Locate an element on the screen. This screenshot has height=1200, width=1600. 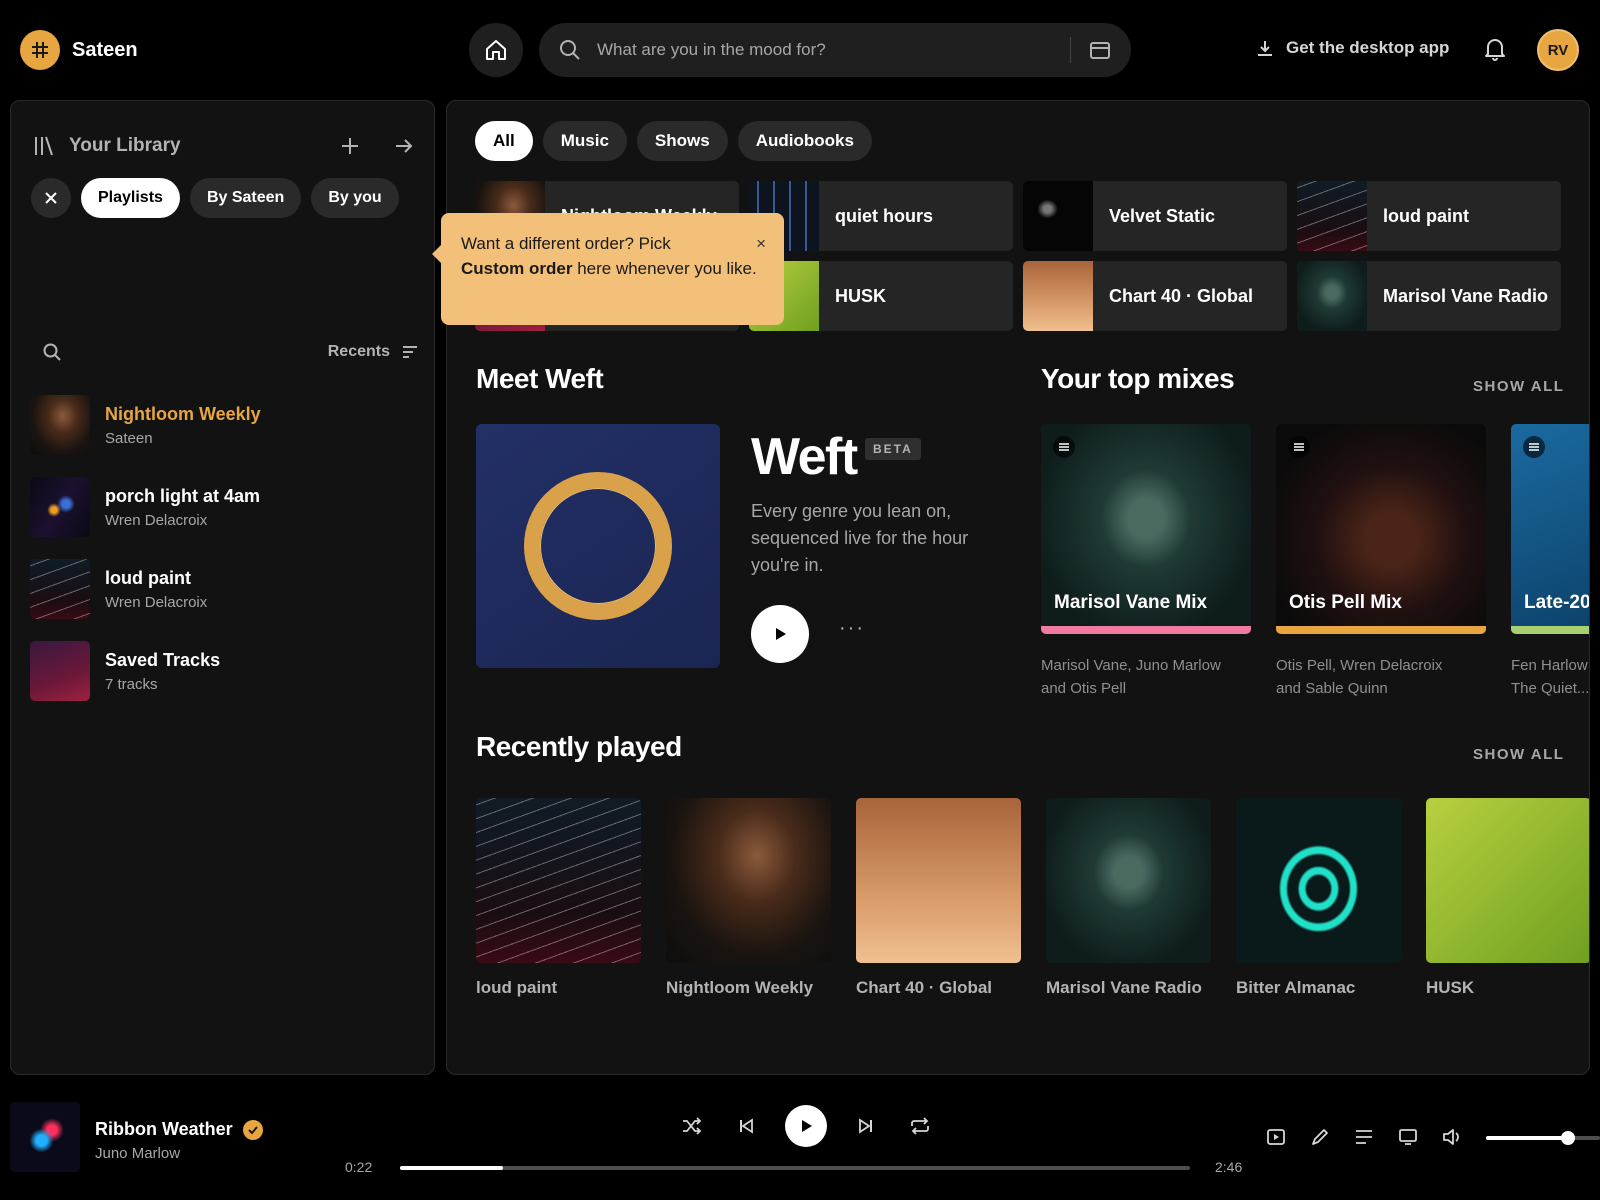
previous-button is located at coordinates (746, 1126).